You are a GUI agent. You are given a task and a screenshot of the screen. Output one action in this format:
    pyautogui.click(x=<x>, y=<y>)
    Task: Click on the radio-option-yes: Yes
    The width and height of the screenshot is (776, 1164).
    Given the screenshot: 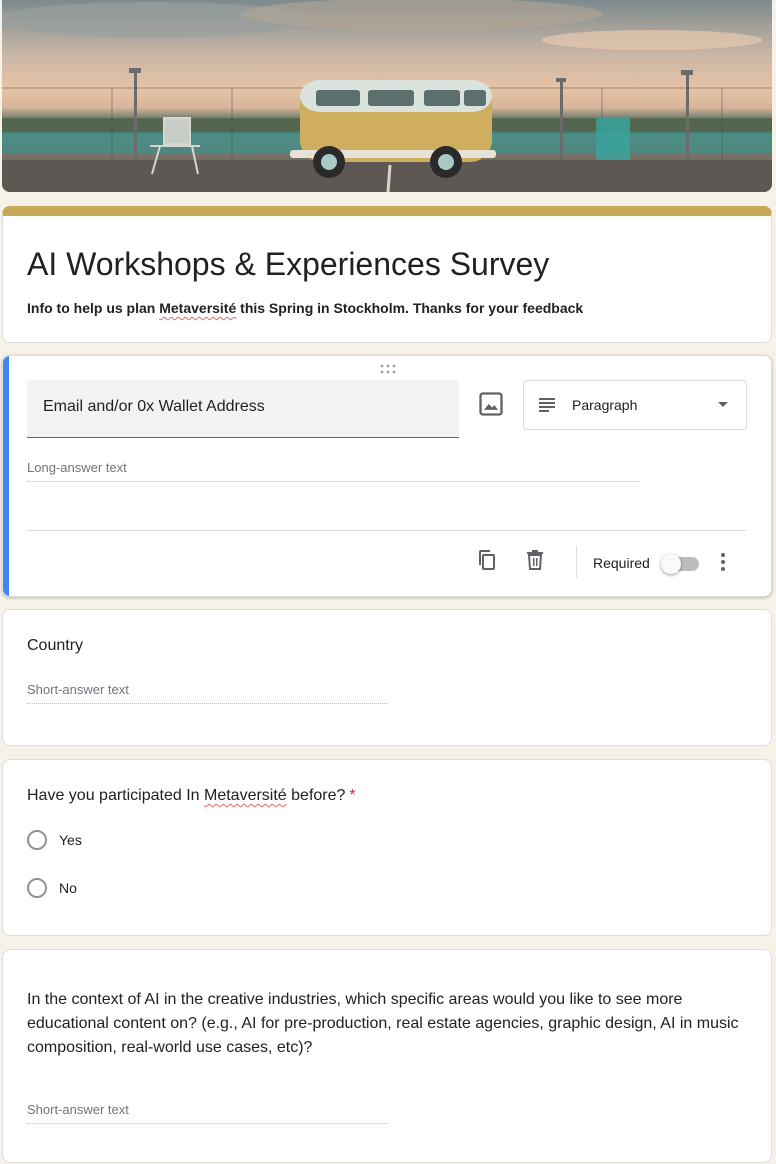 What is the action you would take?
    pyautogui.click(x=54, y=840)
    